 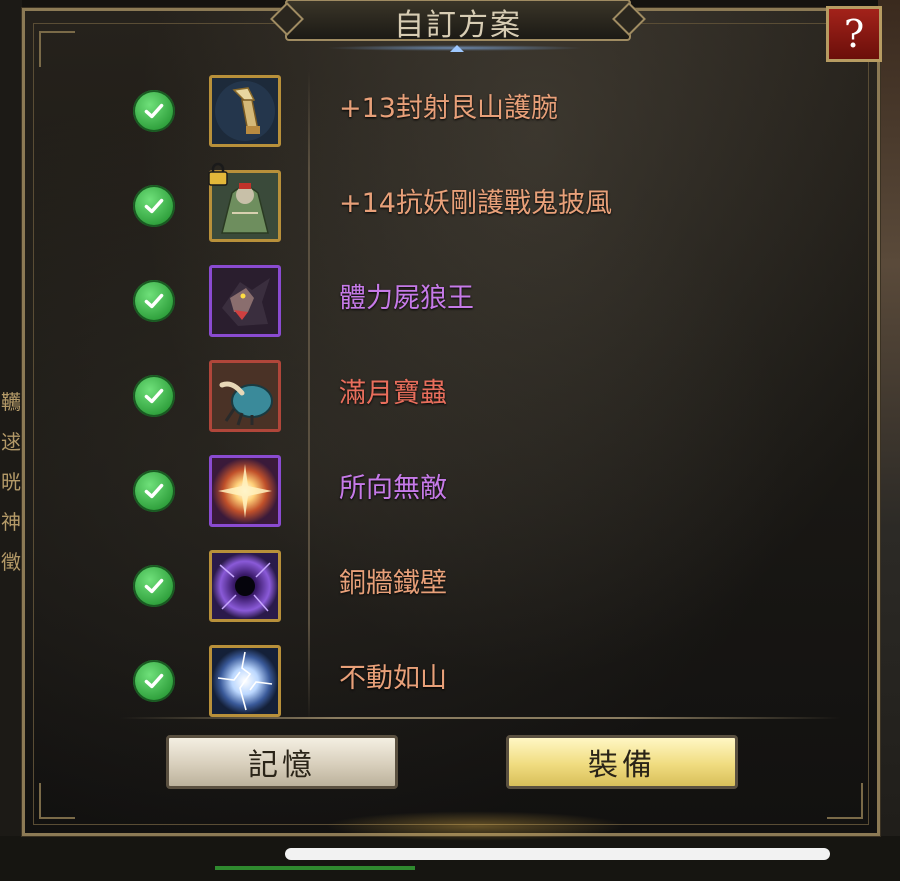 I want to click on list-item: +14抗妖剛護戰鬼披風, so click(x=505, y=207).